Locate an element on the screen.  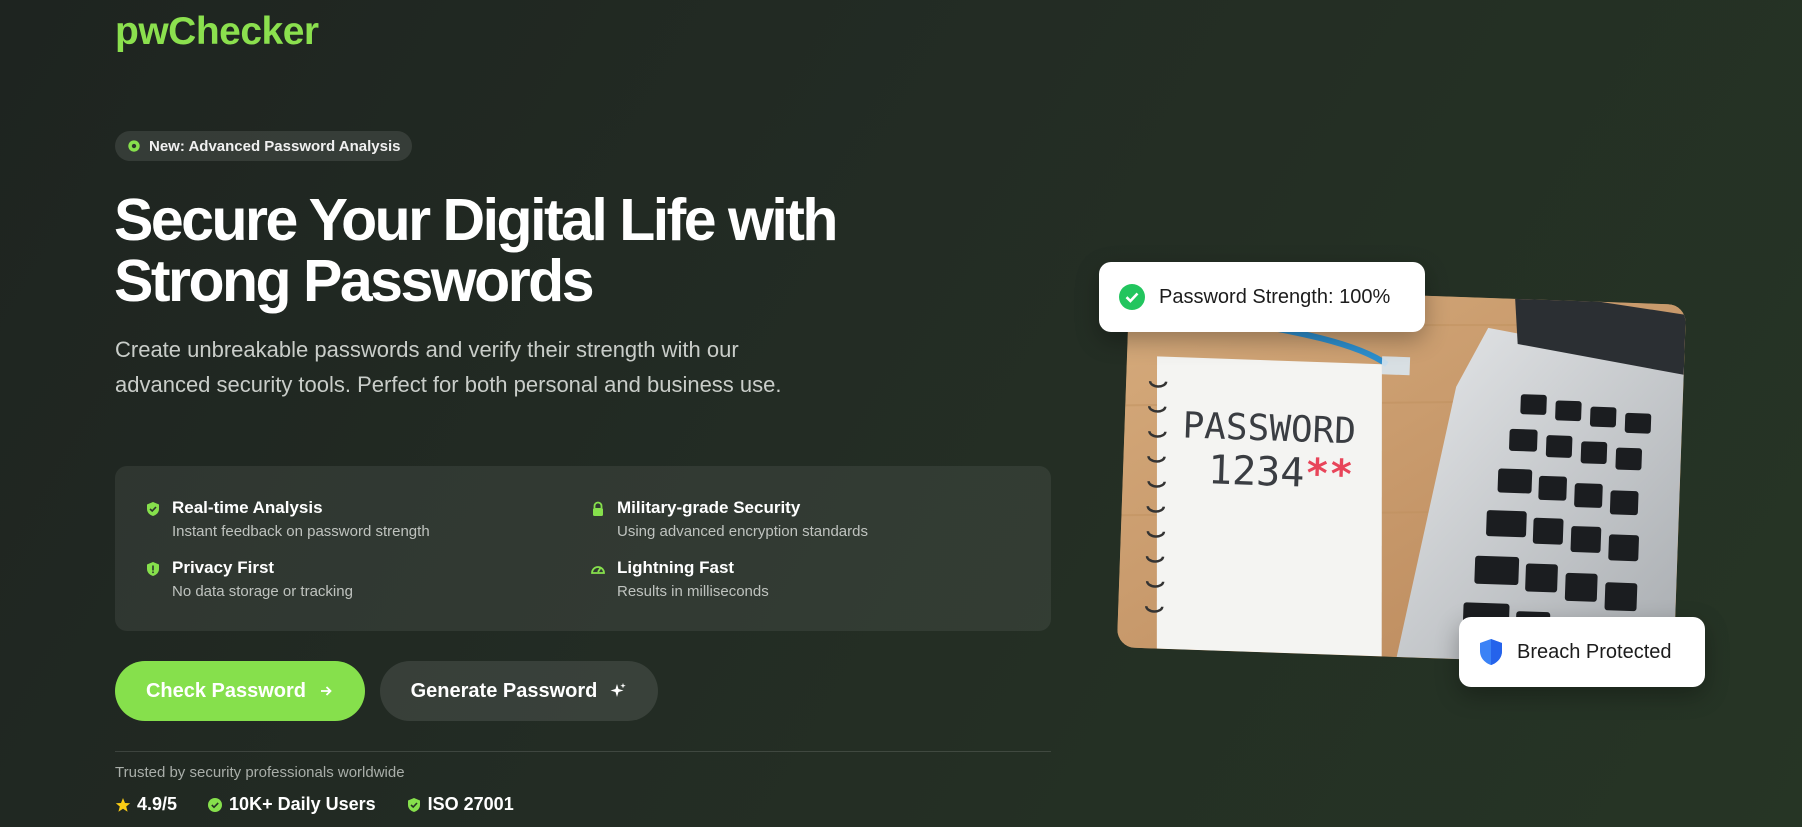
desk-illustration: PASSWORD 1234 ** is located at coordinates (1401, 476).